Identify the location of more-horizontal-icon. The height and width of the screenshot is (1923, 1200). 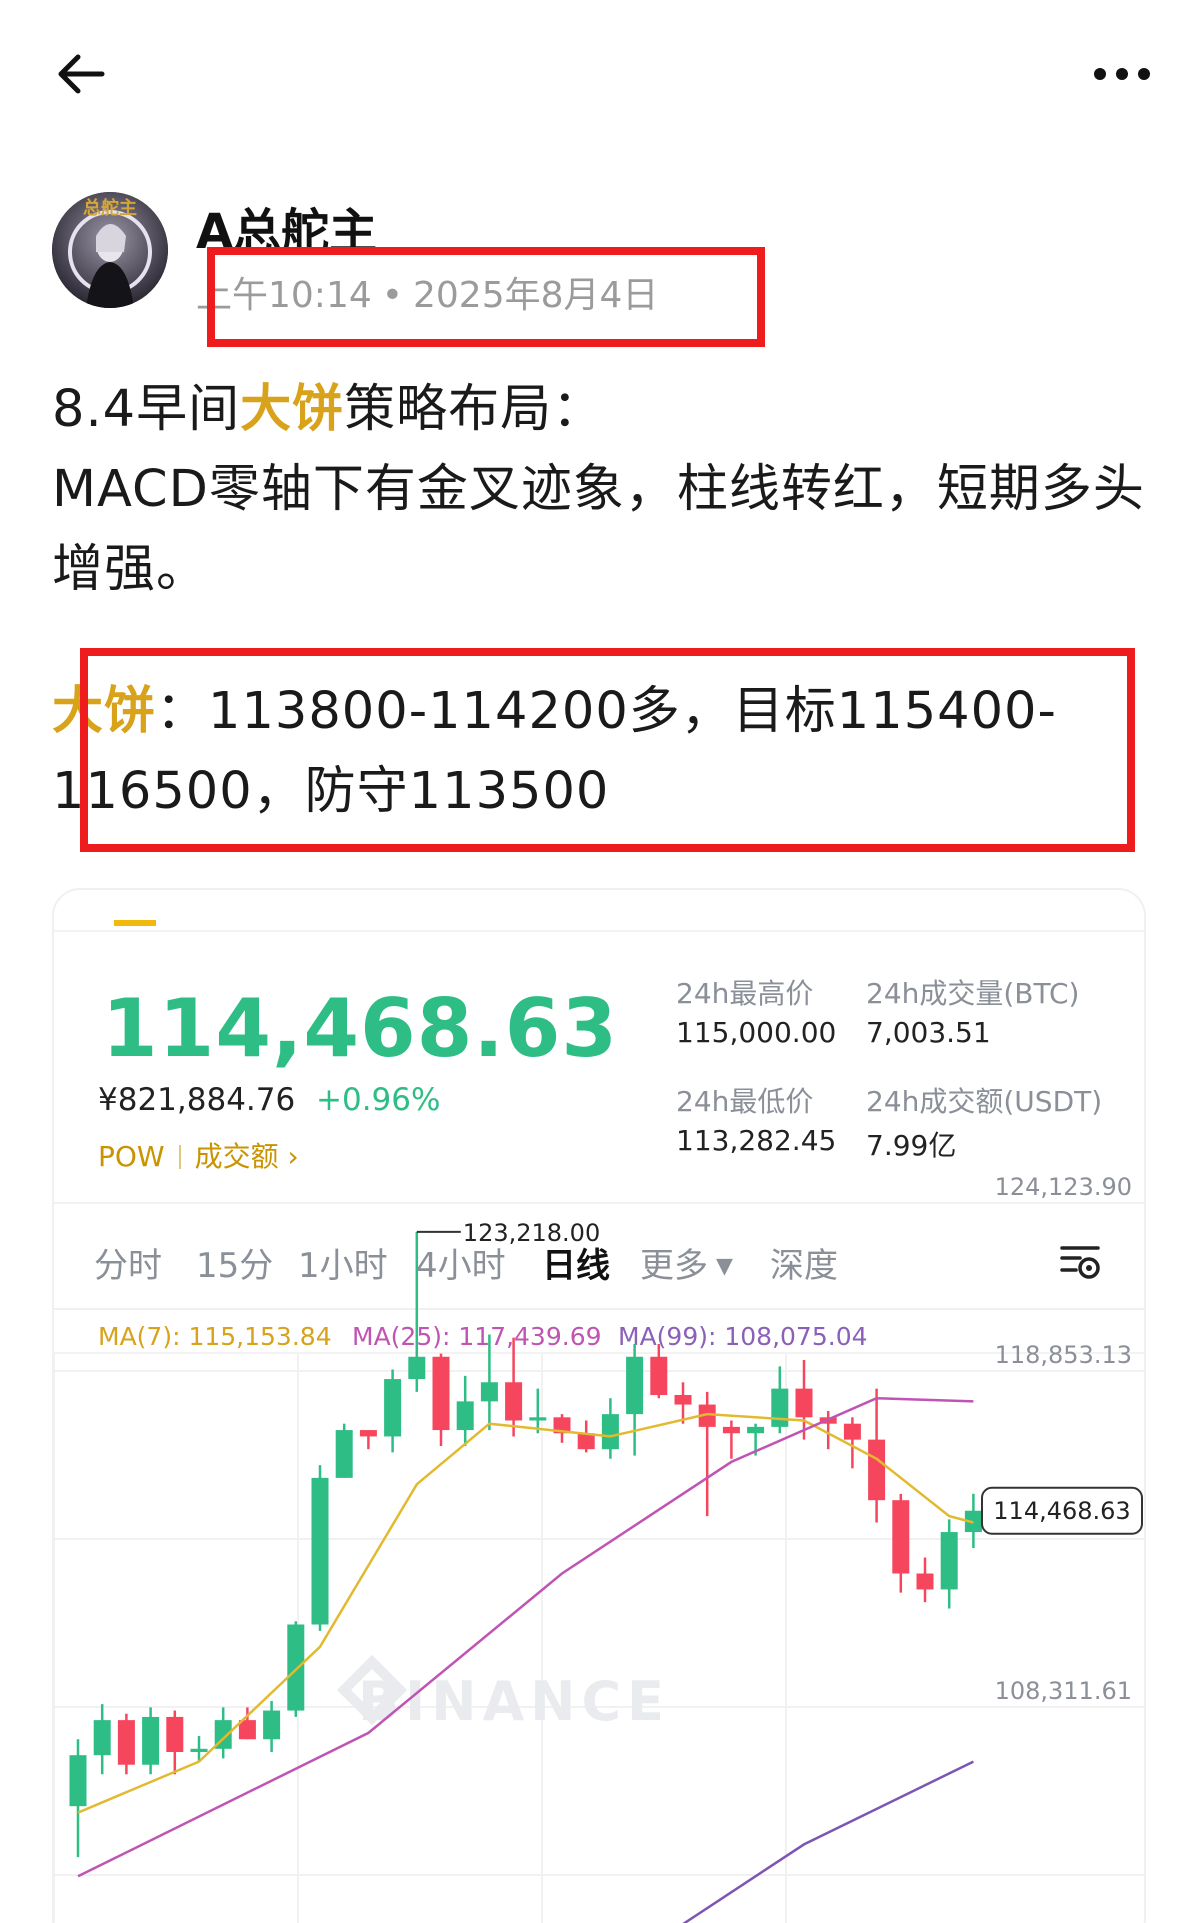
(1122, 74).